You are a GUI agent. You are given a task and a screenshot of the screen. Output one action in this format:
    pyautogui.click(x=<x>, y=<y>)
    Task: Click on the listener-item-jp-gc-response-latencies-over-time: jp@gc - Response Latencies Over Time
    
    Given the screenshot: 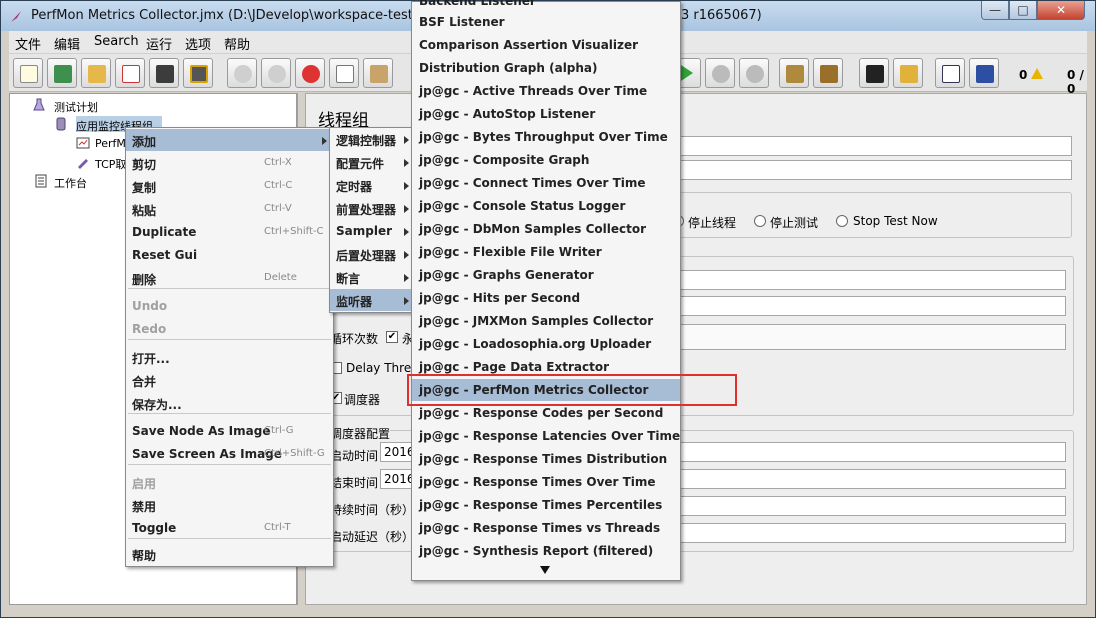 What is the action you would take?
    pyautogui.click(x=546, y=436)
    